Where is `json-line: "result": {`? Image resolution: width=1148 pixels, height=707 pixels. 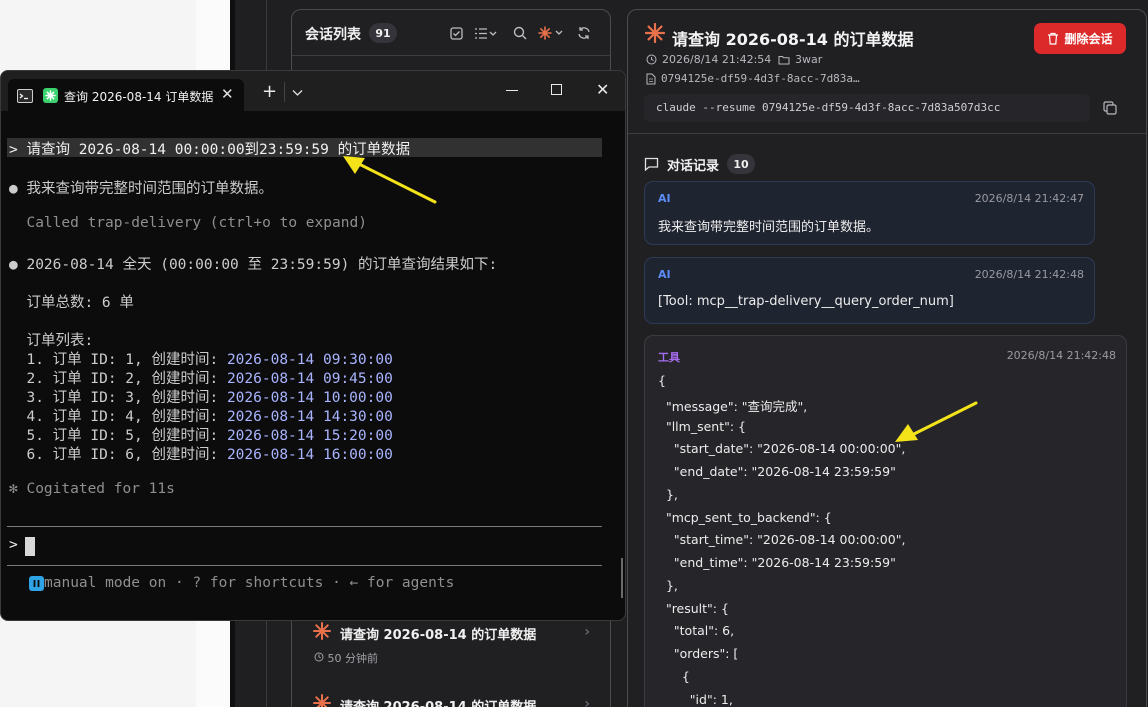 json-line: "result": { is located at coordinates (693, 608).